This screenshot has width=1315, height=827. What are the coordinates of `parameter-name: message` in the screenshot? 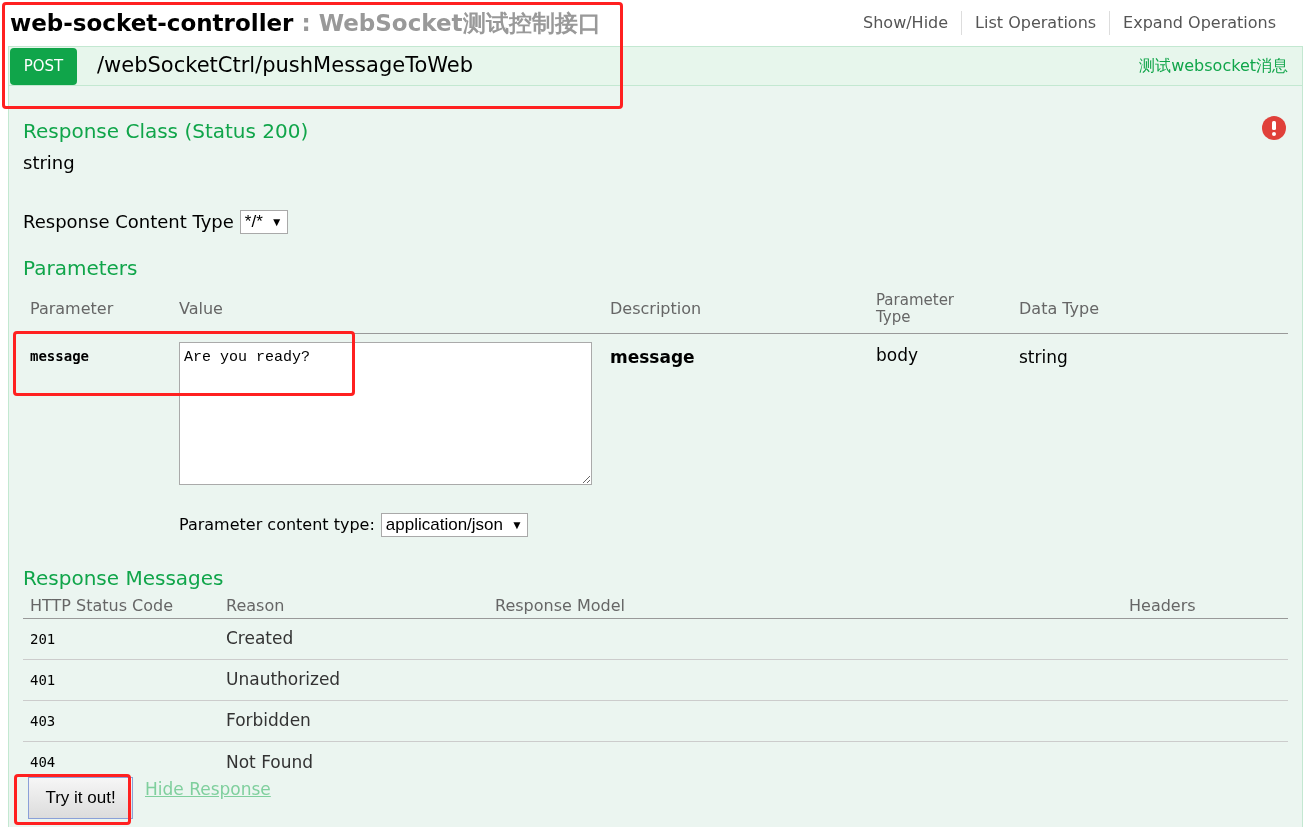 It's located at (60, 356).